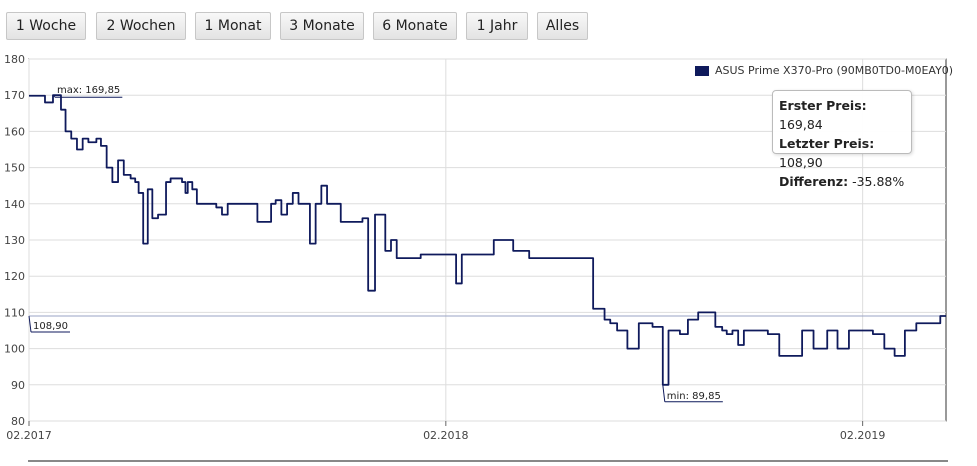 This screenshot has height=466, width=977. Describe the element at coordinates (863, 435) in the screenshot. I see `x-tick-label: 02.2019` at that location.